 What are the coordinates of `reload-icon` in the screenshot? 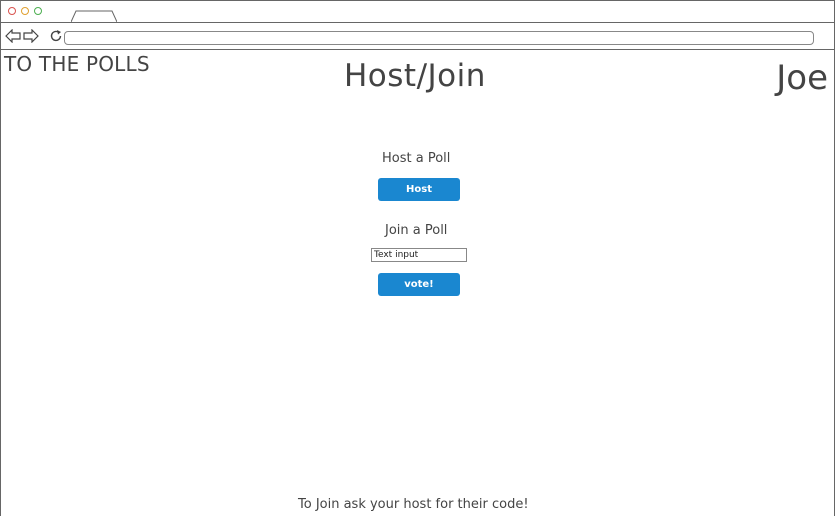 It's located at (56, 36).